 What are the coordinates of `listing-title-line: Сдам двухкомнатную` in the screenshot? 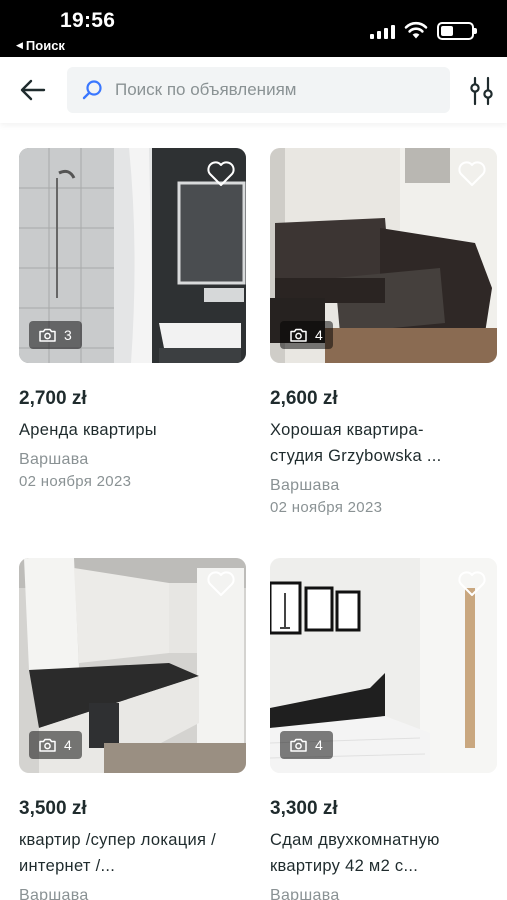 It's located at (355, 840).